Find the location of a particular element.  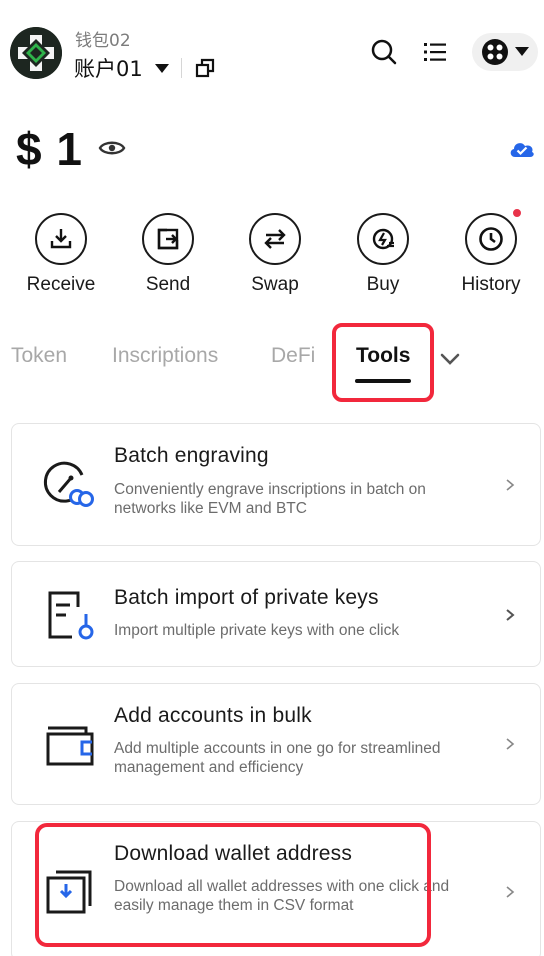

highlight-box-download is located at coordinates (233, 885).